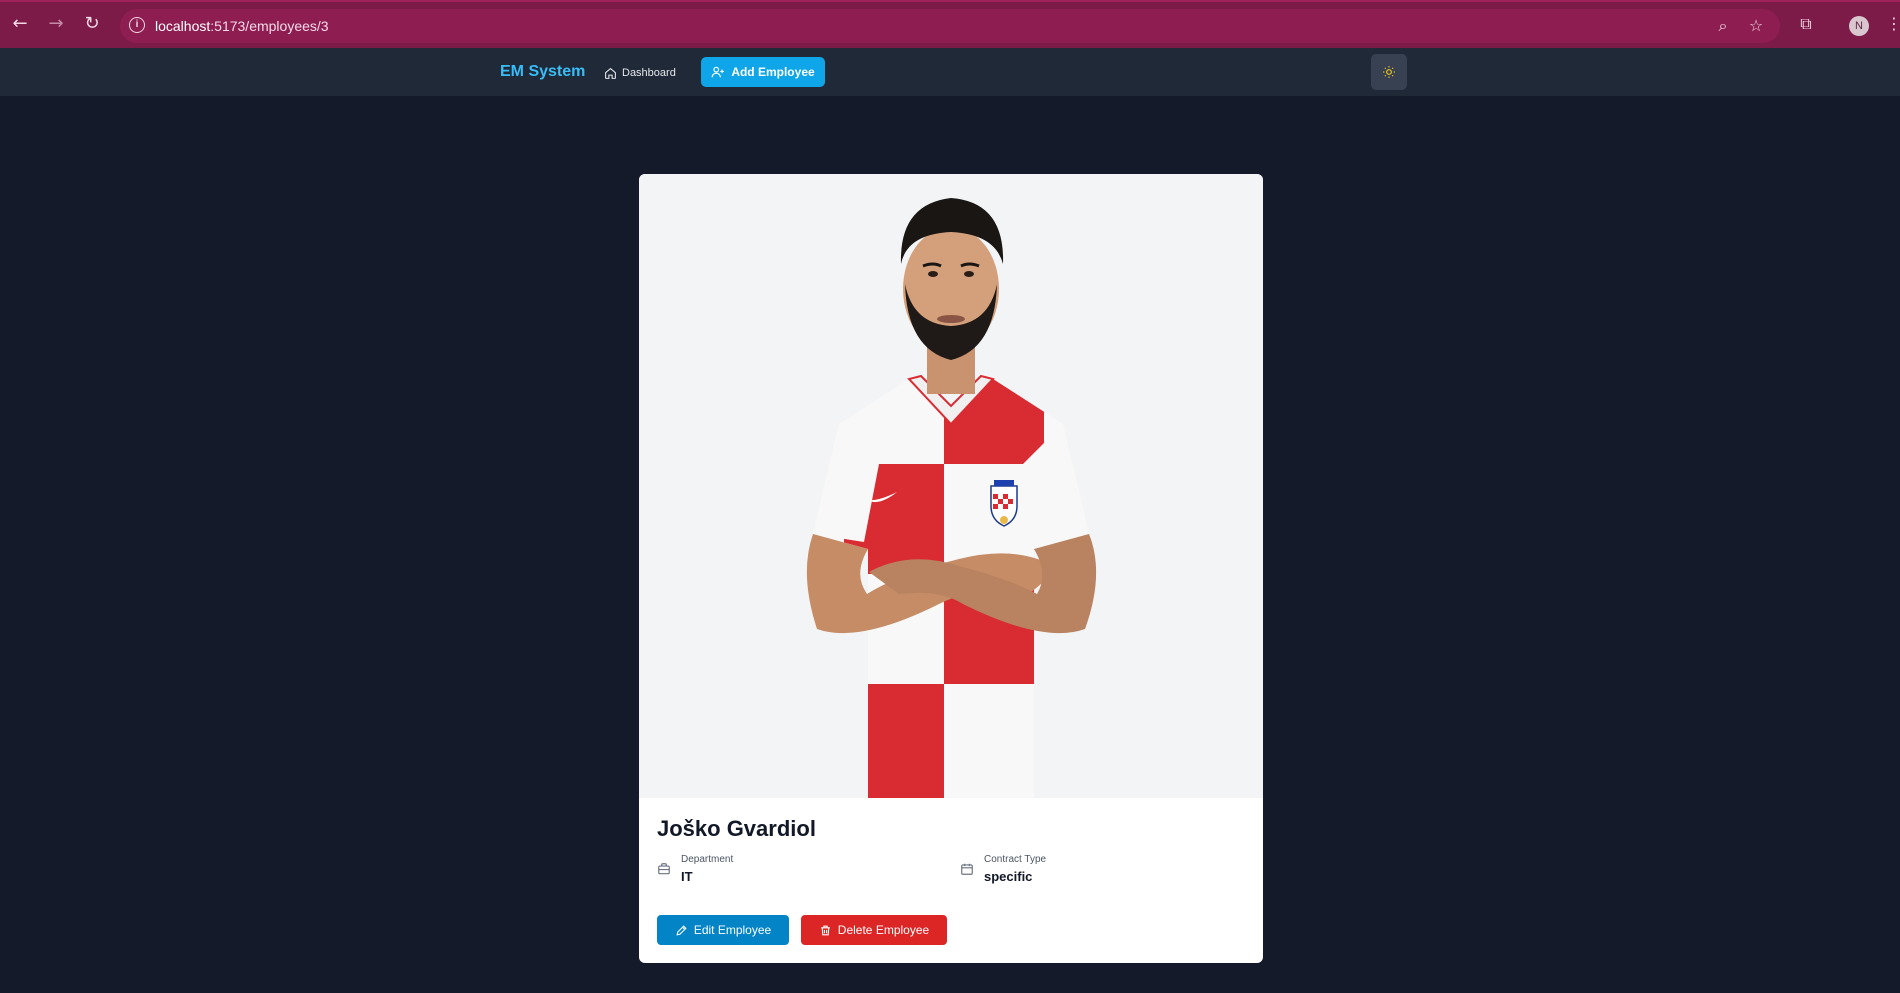  I want to click on address-bar: i localhost:5173/employees/3 ⌕ ☆, so click(950, 26).